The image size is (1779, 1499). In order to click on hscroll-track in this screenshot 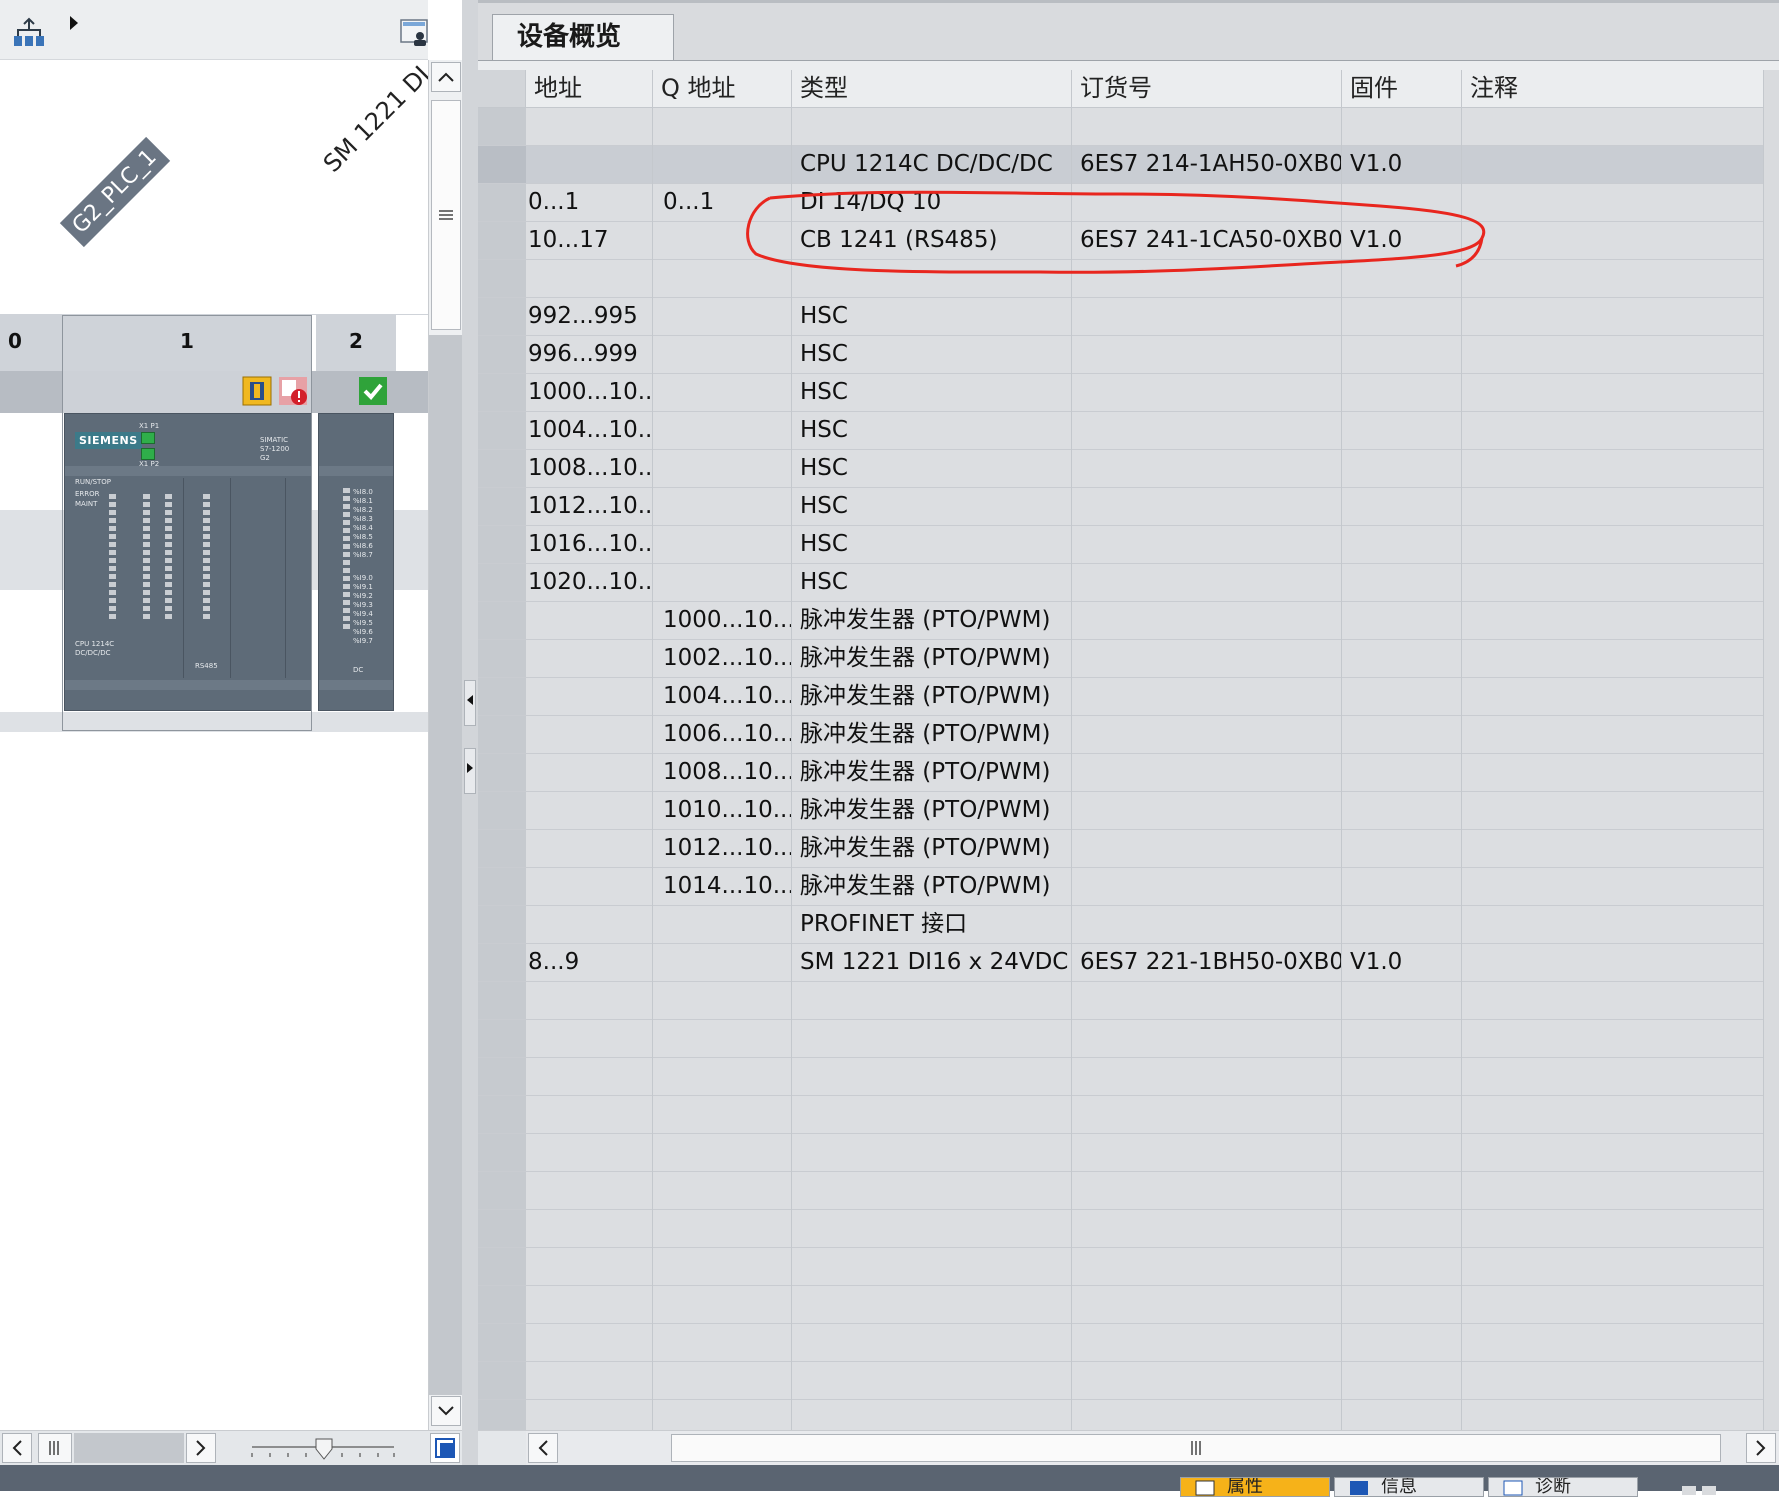, I will do `click(129, 1448)`.